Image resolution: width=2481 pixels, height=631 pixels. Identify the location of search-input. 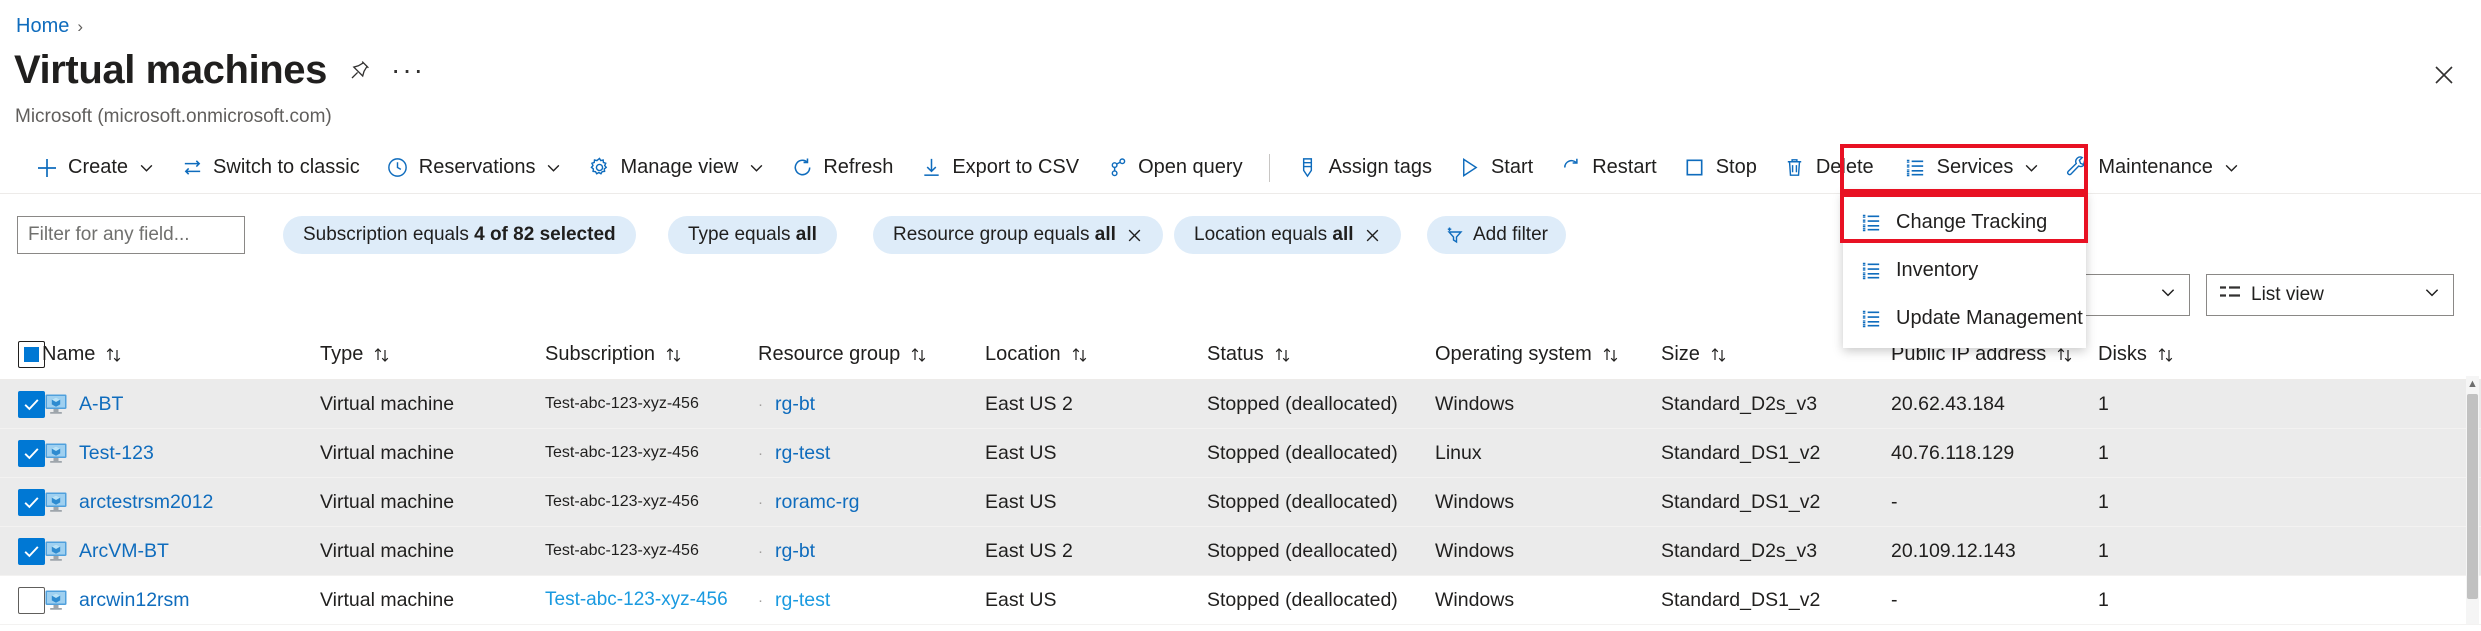
(131, 235).